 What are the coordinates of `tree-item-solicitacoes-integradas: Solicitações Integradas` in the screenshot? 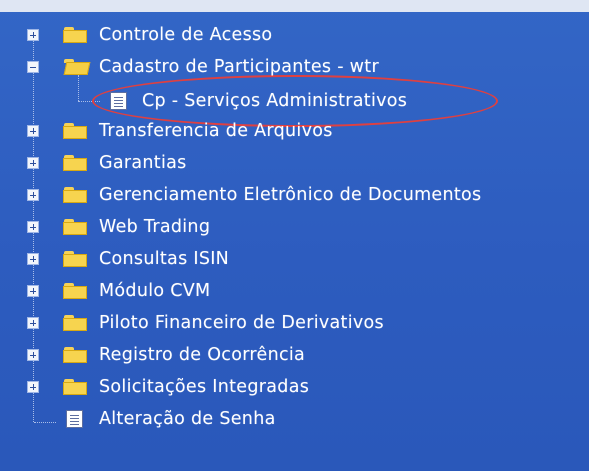 It's located at (294, 387).